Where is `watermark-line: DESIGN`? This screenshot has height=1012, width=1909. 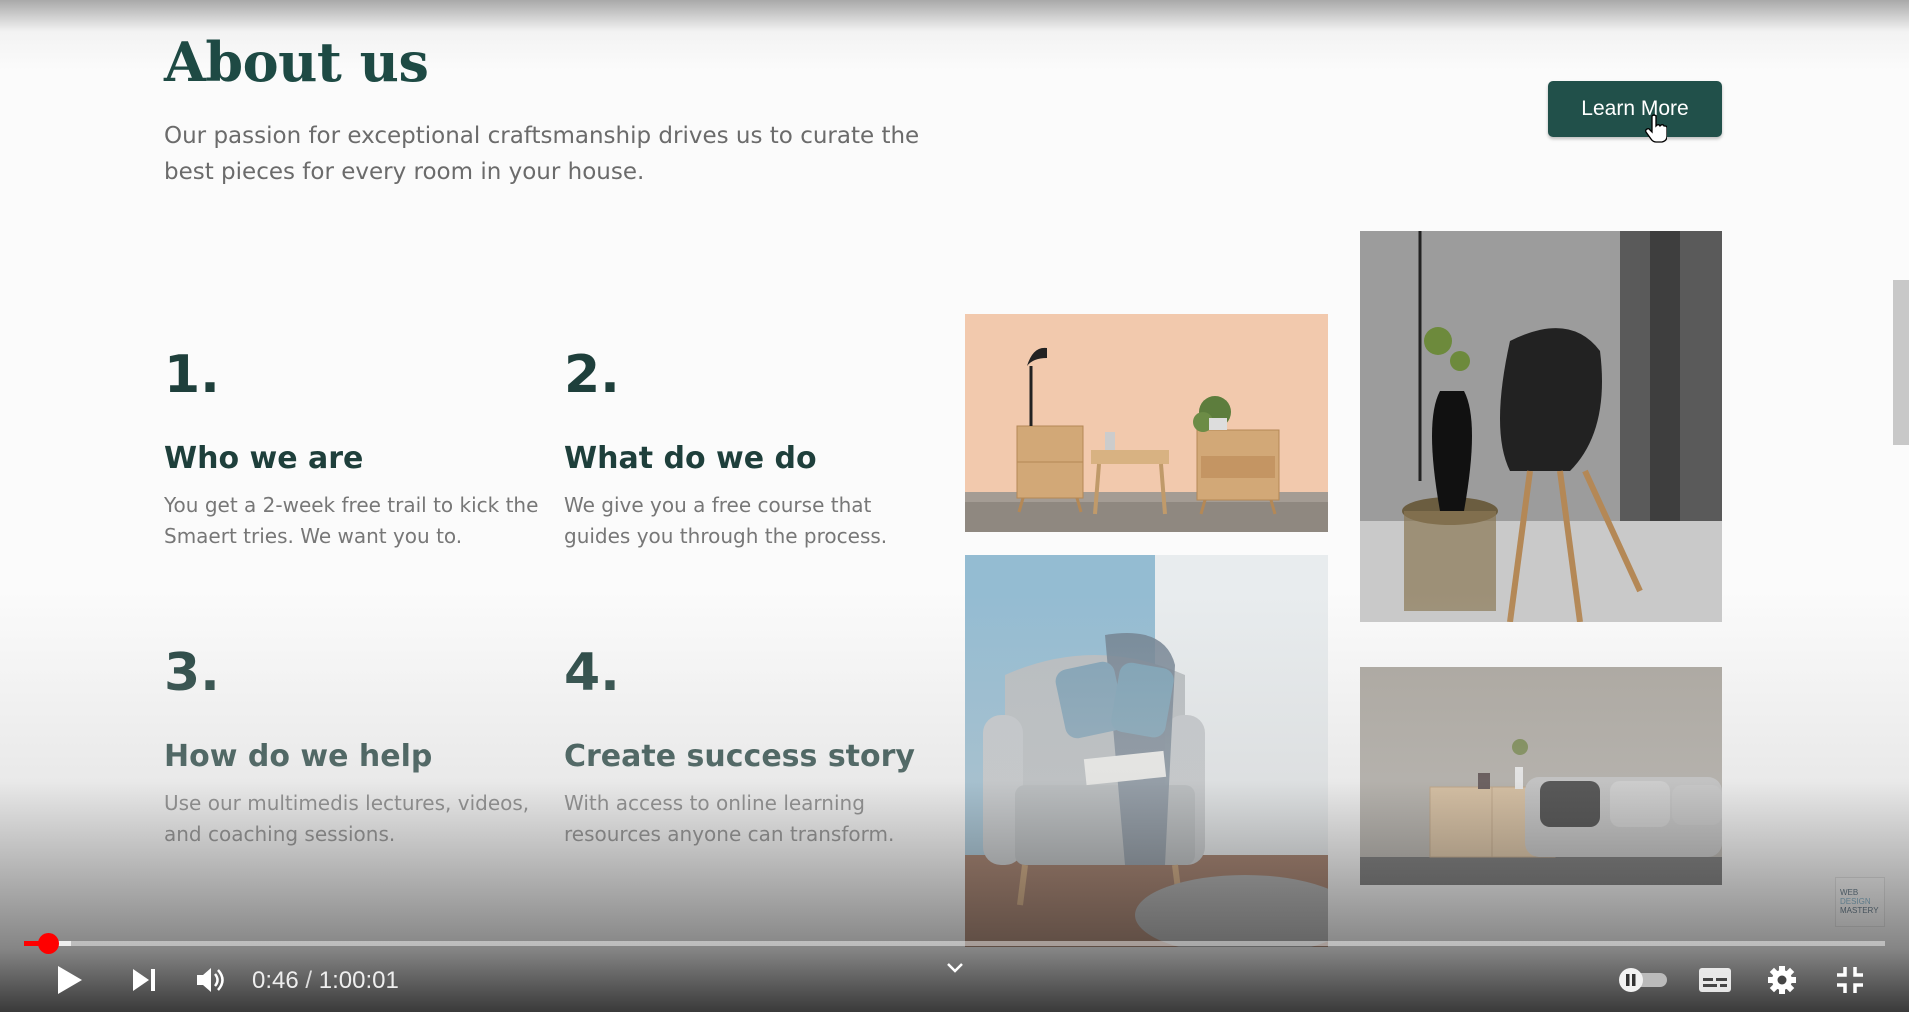
watermark-line: DESIGN is located at coordinates (1855, 901).